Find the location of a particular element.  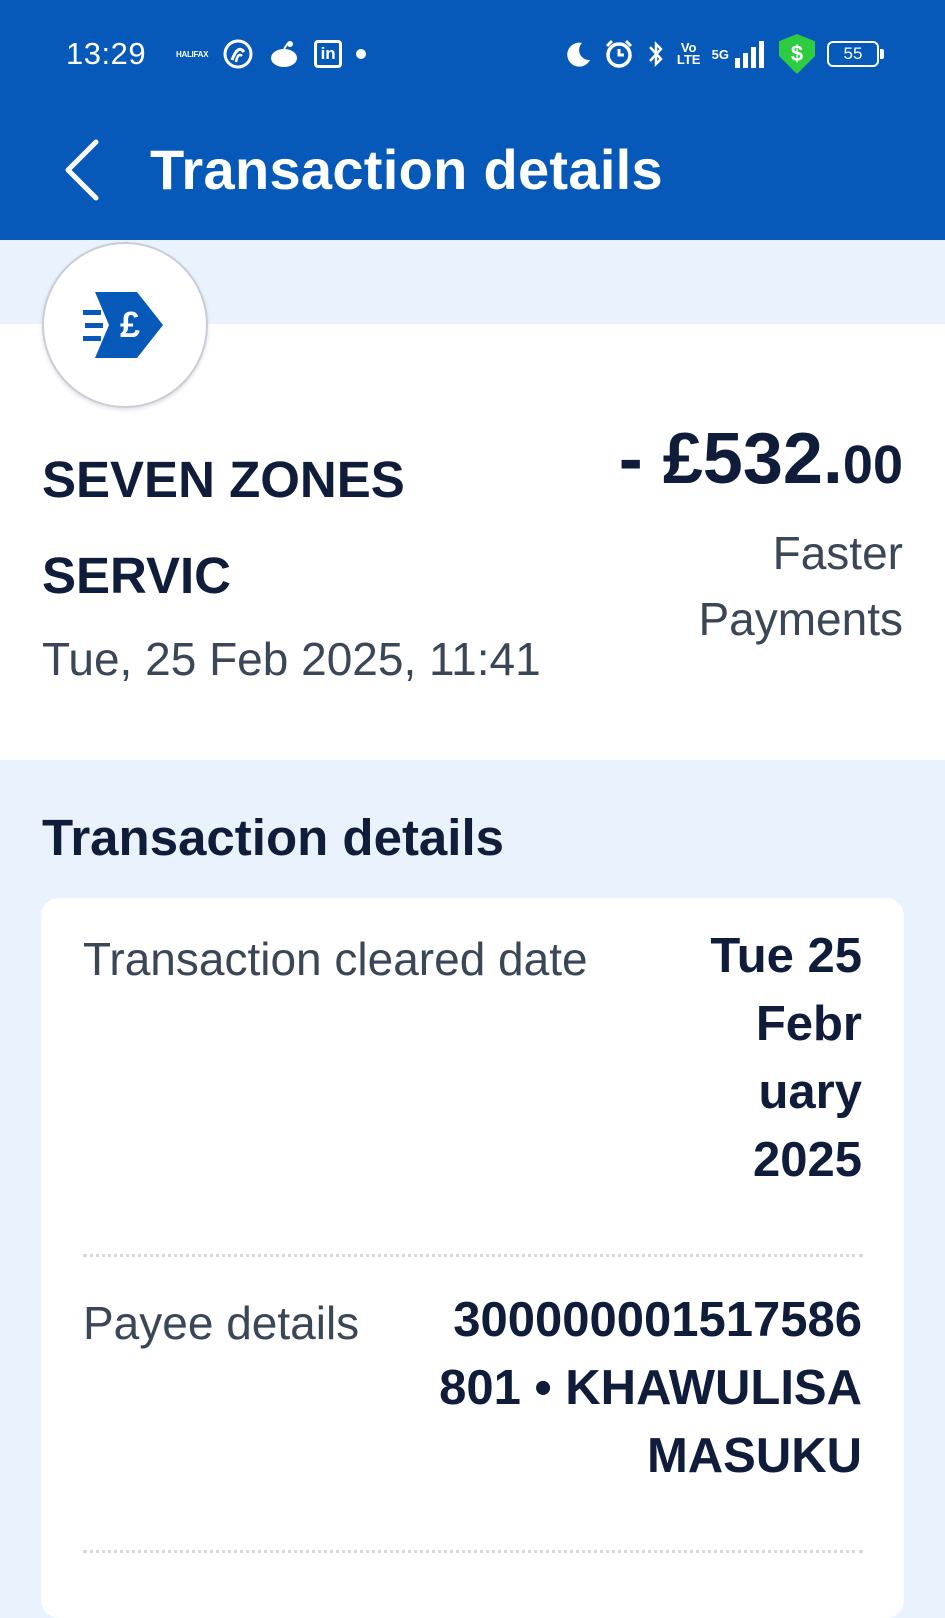

faster-payment-icon: £ is located at coordinates (123, 325).